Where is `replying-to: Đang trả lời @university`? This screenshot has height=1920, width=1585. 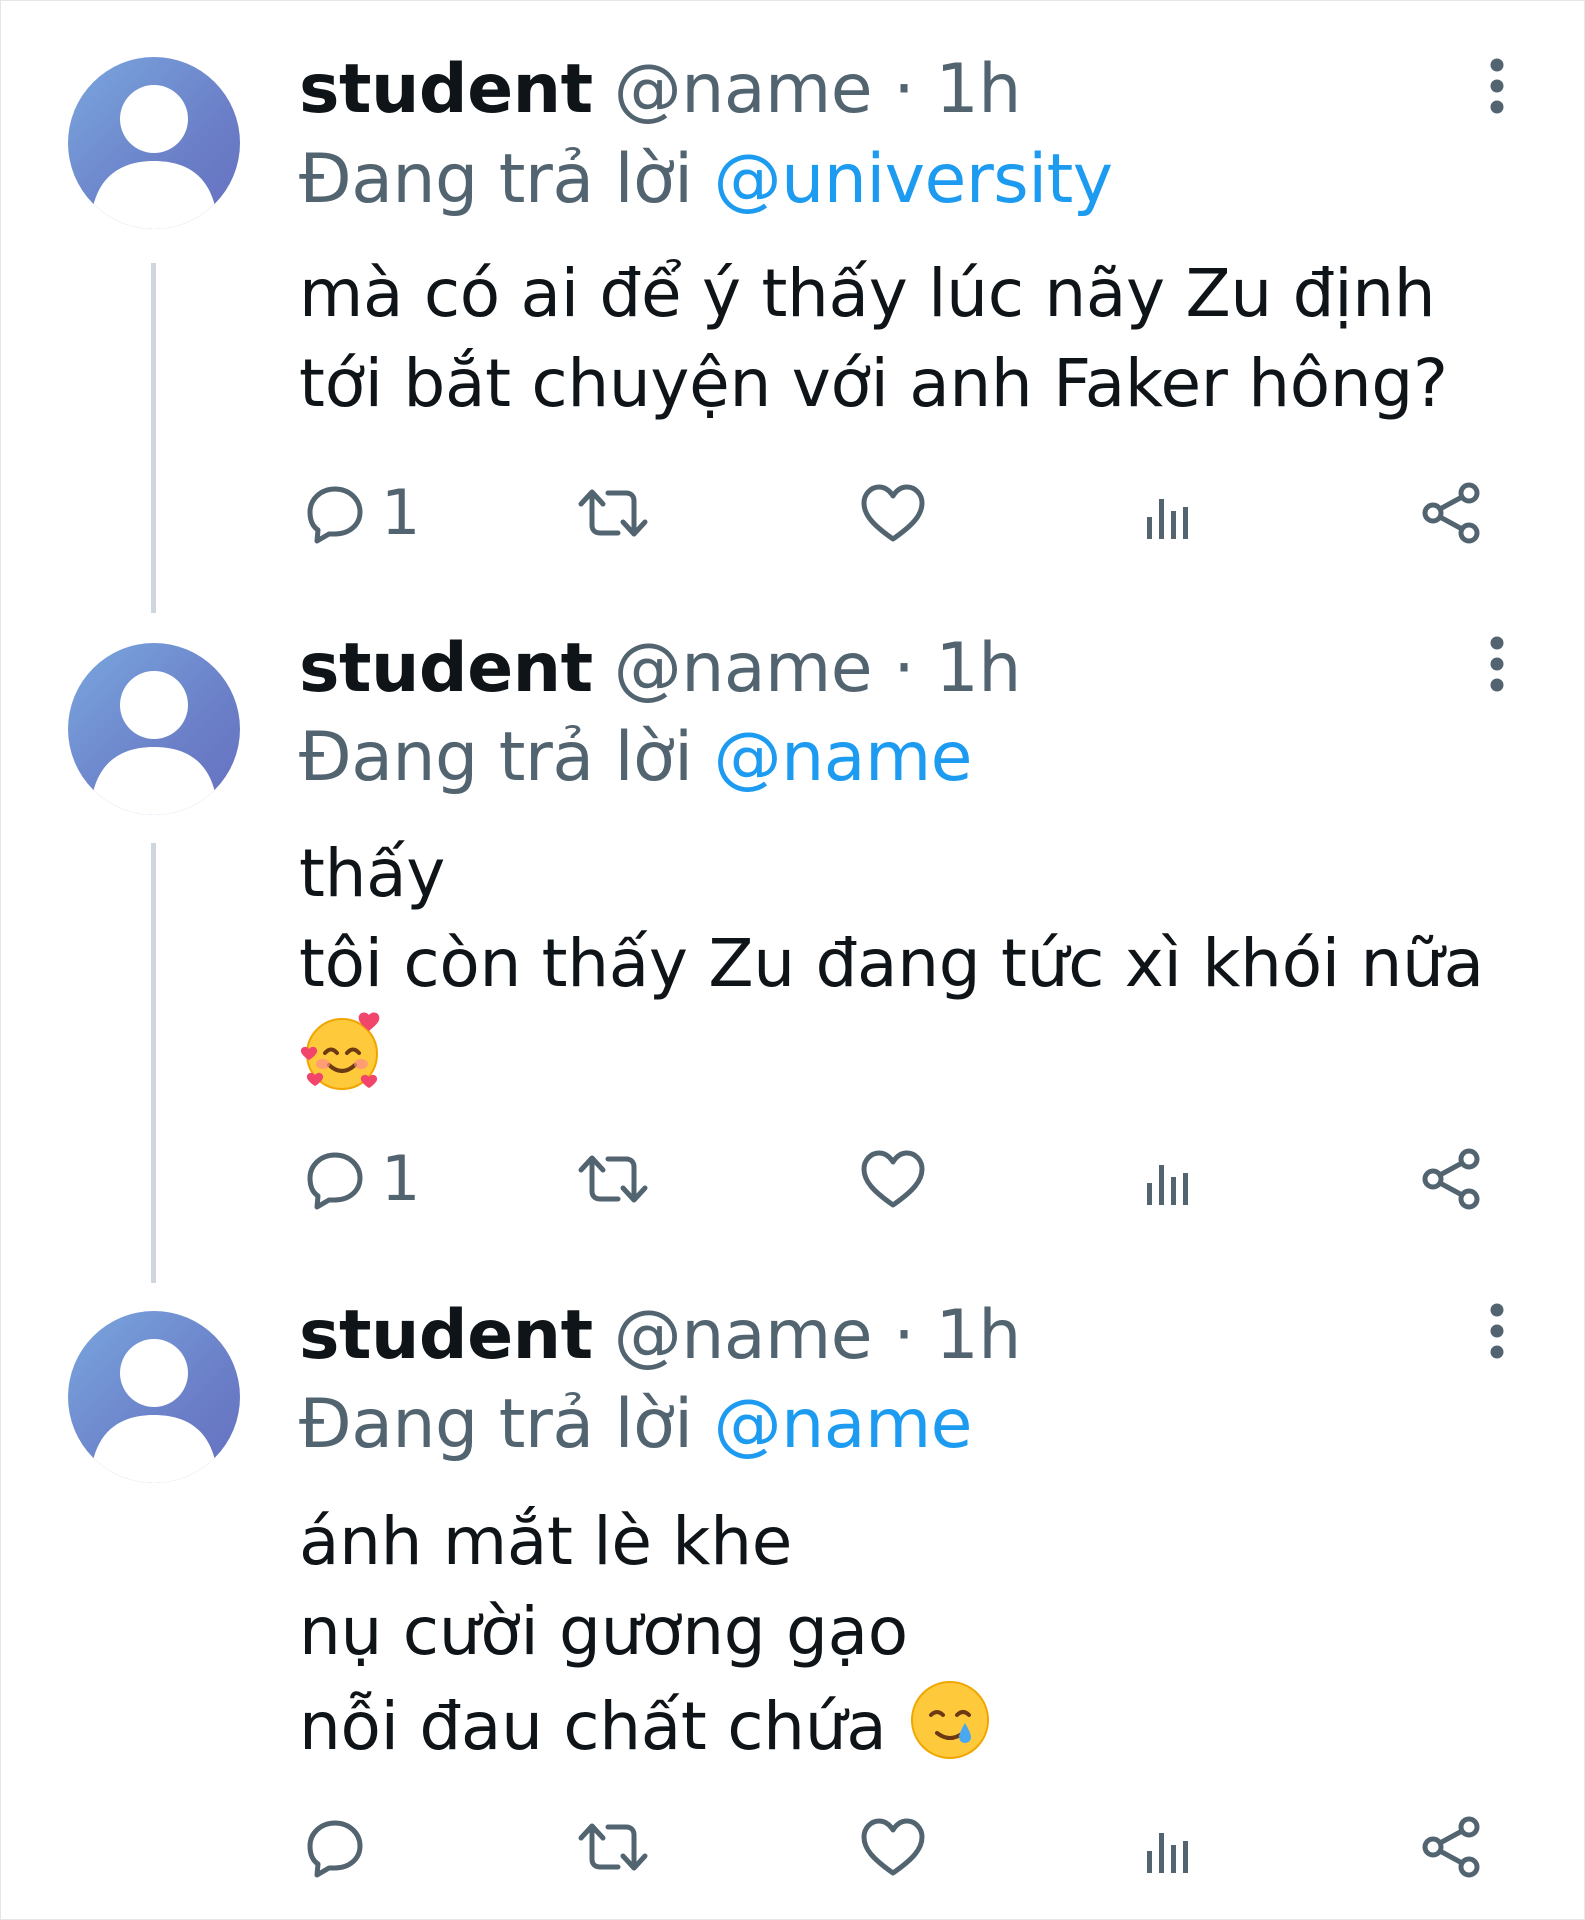 replying-to: Đang trả lời @university is located at coordinates (706, 180).